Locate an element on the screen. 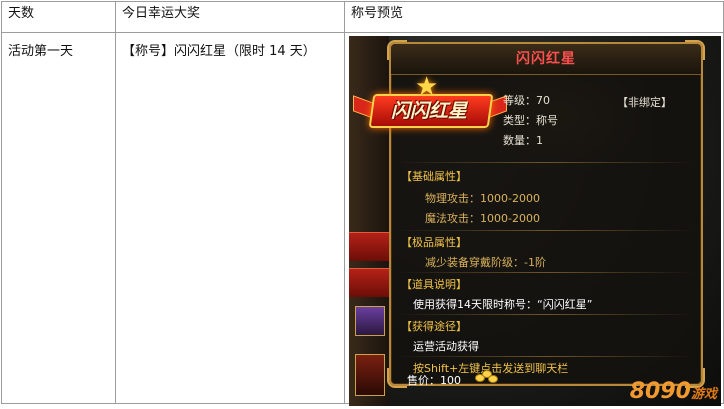 Image resolution: width=724 pixels, height=409 pixels. cell-day: 活动第一天 is located at coordinates (58, 218).